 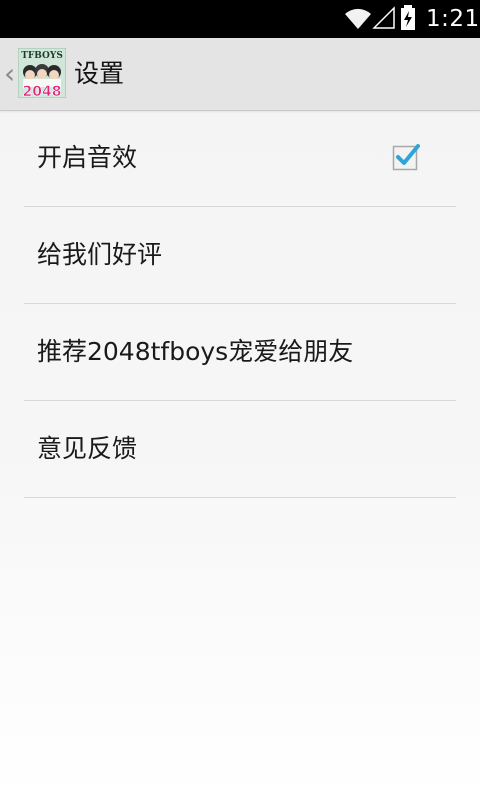 What do you see at coordinates (240, 255) in the screenshot?
I see `pref-rate-us: 给我们好评` at bounding box center [240, 255].